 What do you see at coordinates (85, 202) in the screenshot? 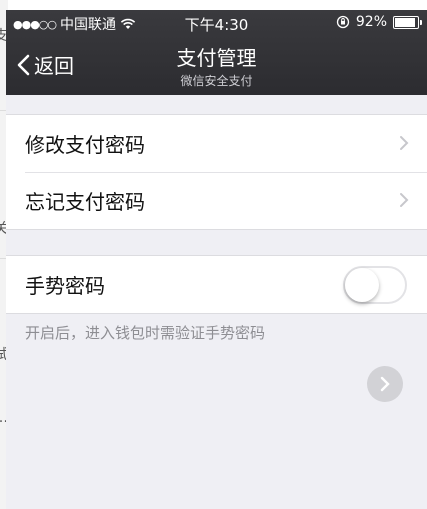
I see `row-label: 忘记支付密码` at bounding box center [85, 202].